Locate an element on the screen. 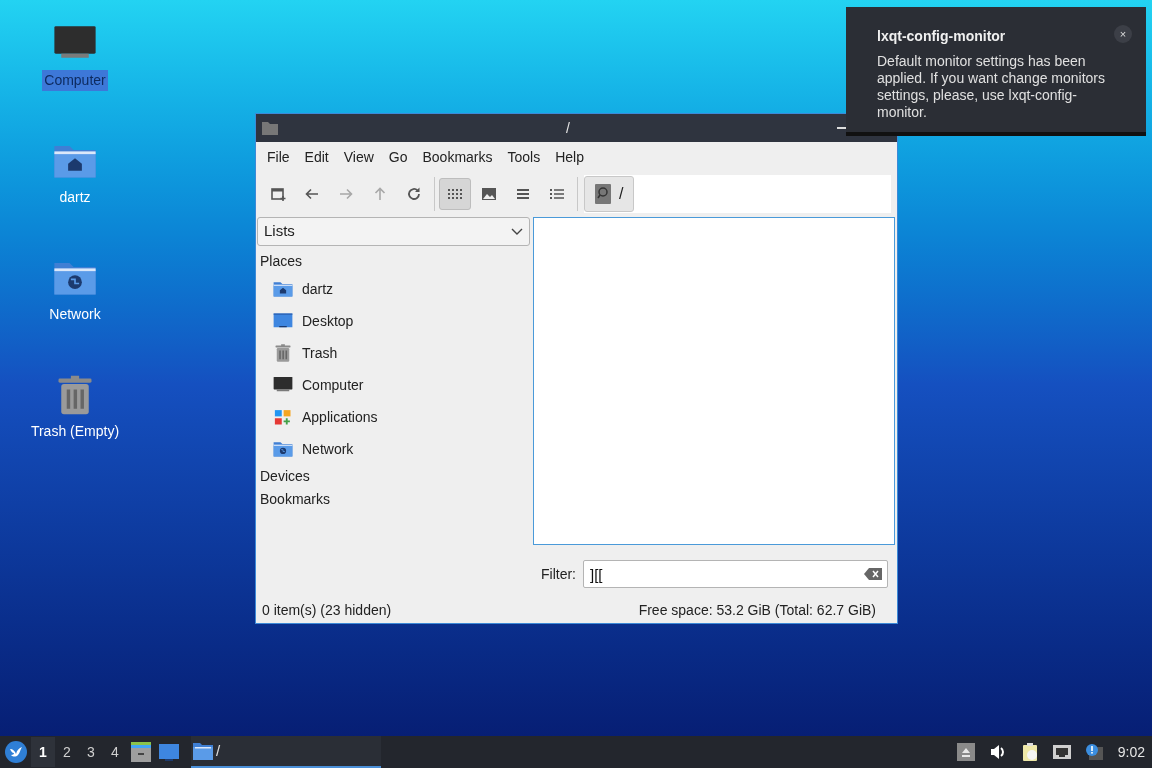 This screenshot has height=768, width=1152. desktop-icon is located at coordinates (169, 752).